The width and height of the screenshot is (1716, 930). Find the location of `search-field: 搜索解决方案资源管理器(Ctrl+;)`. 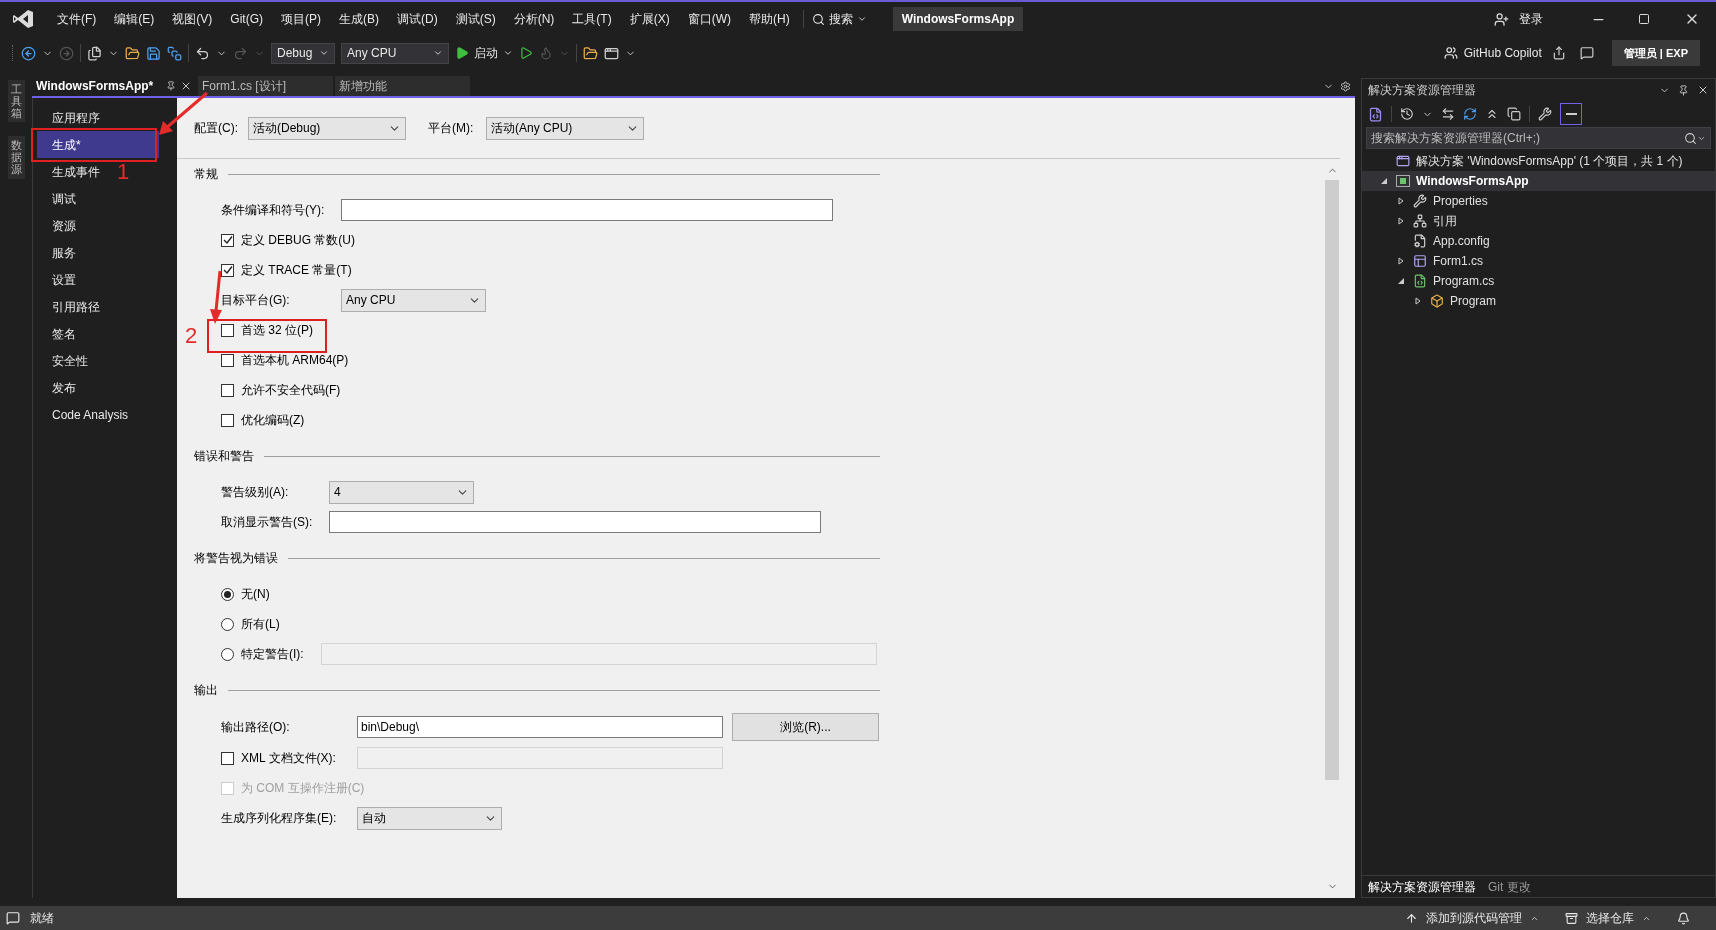

search-field: 搜索解决方案资源管理器(Ctrl+;) is located at coordinates (1538, 138).